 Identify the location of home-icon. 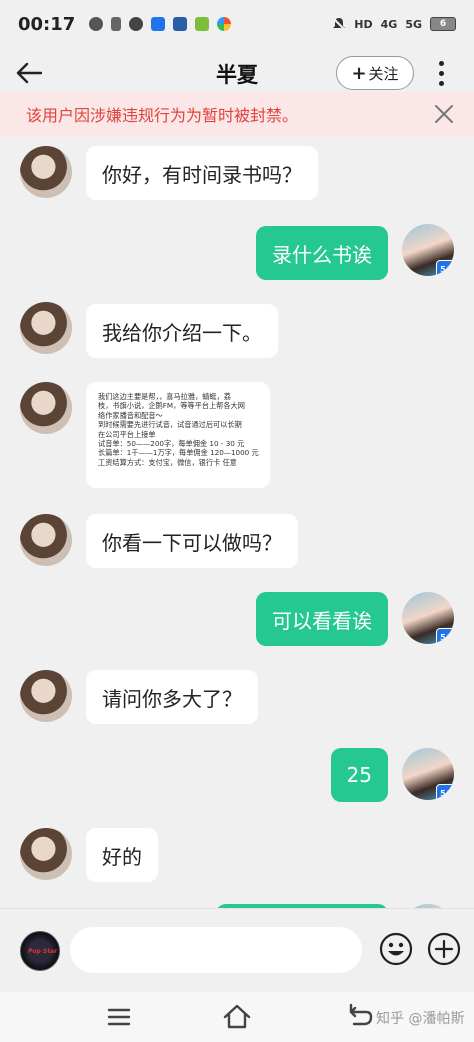
(237, 1016).